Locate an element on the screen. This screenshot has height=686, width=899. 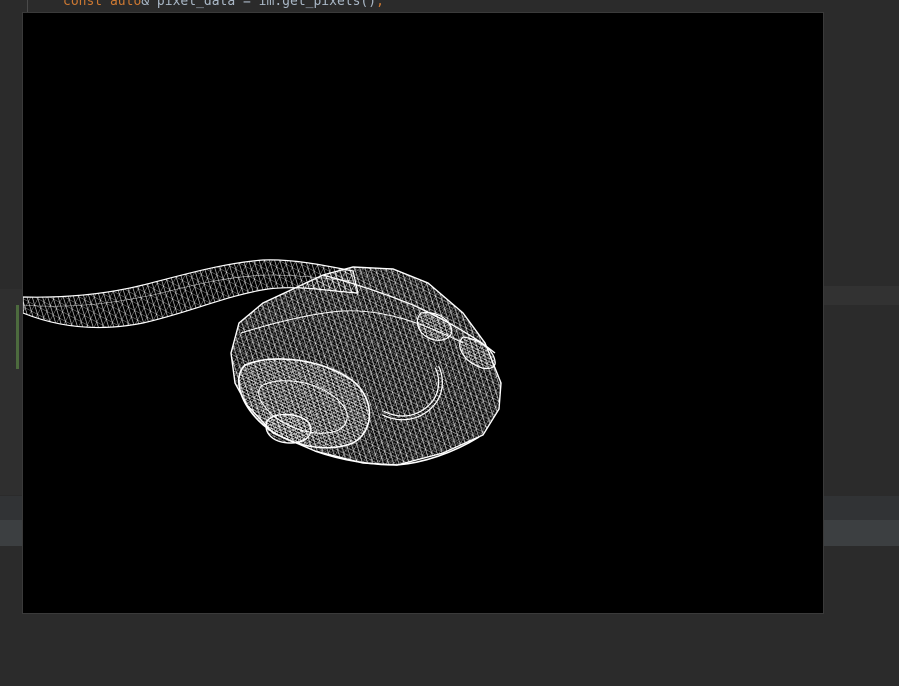
code-rest: & pixel_data = im.get_pixels() is located at coordinates (259, 4).